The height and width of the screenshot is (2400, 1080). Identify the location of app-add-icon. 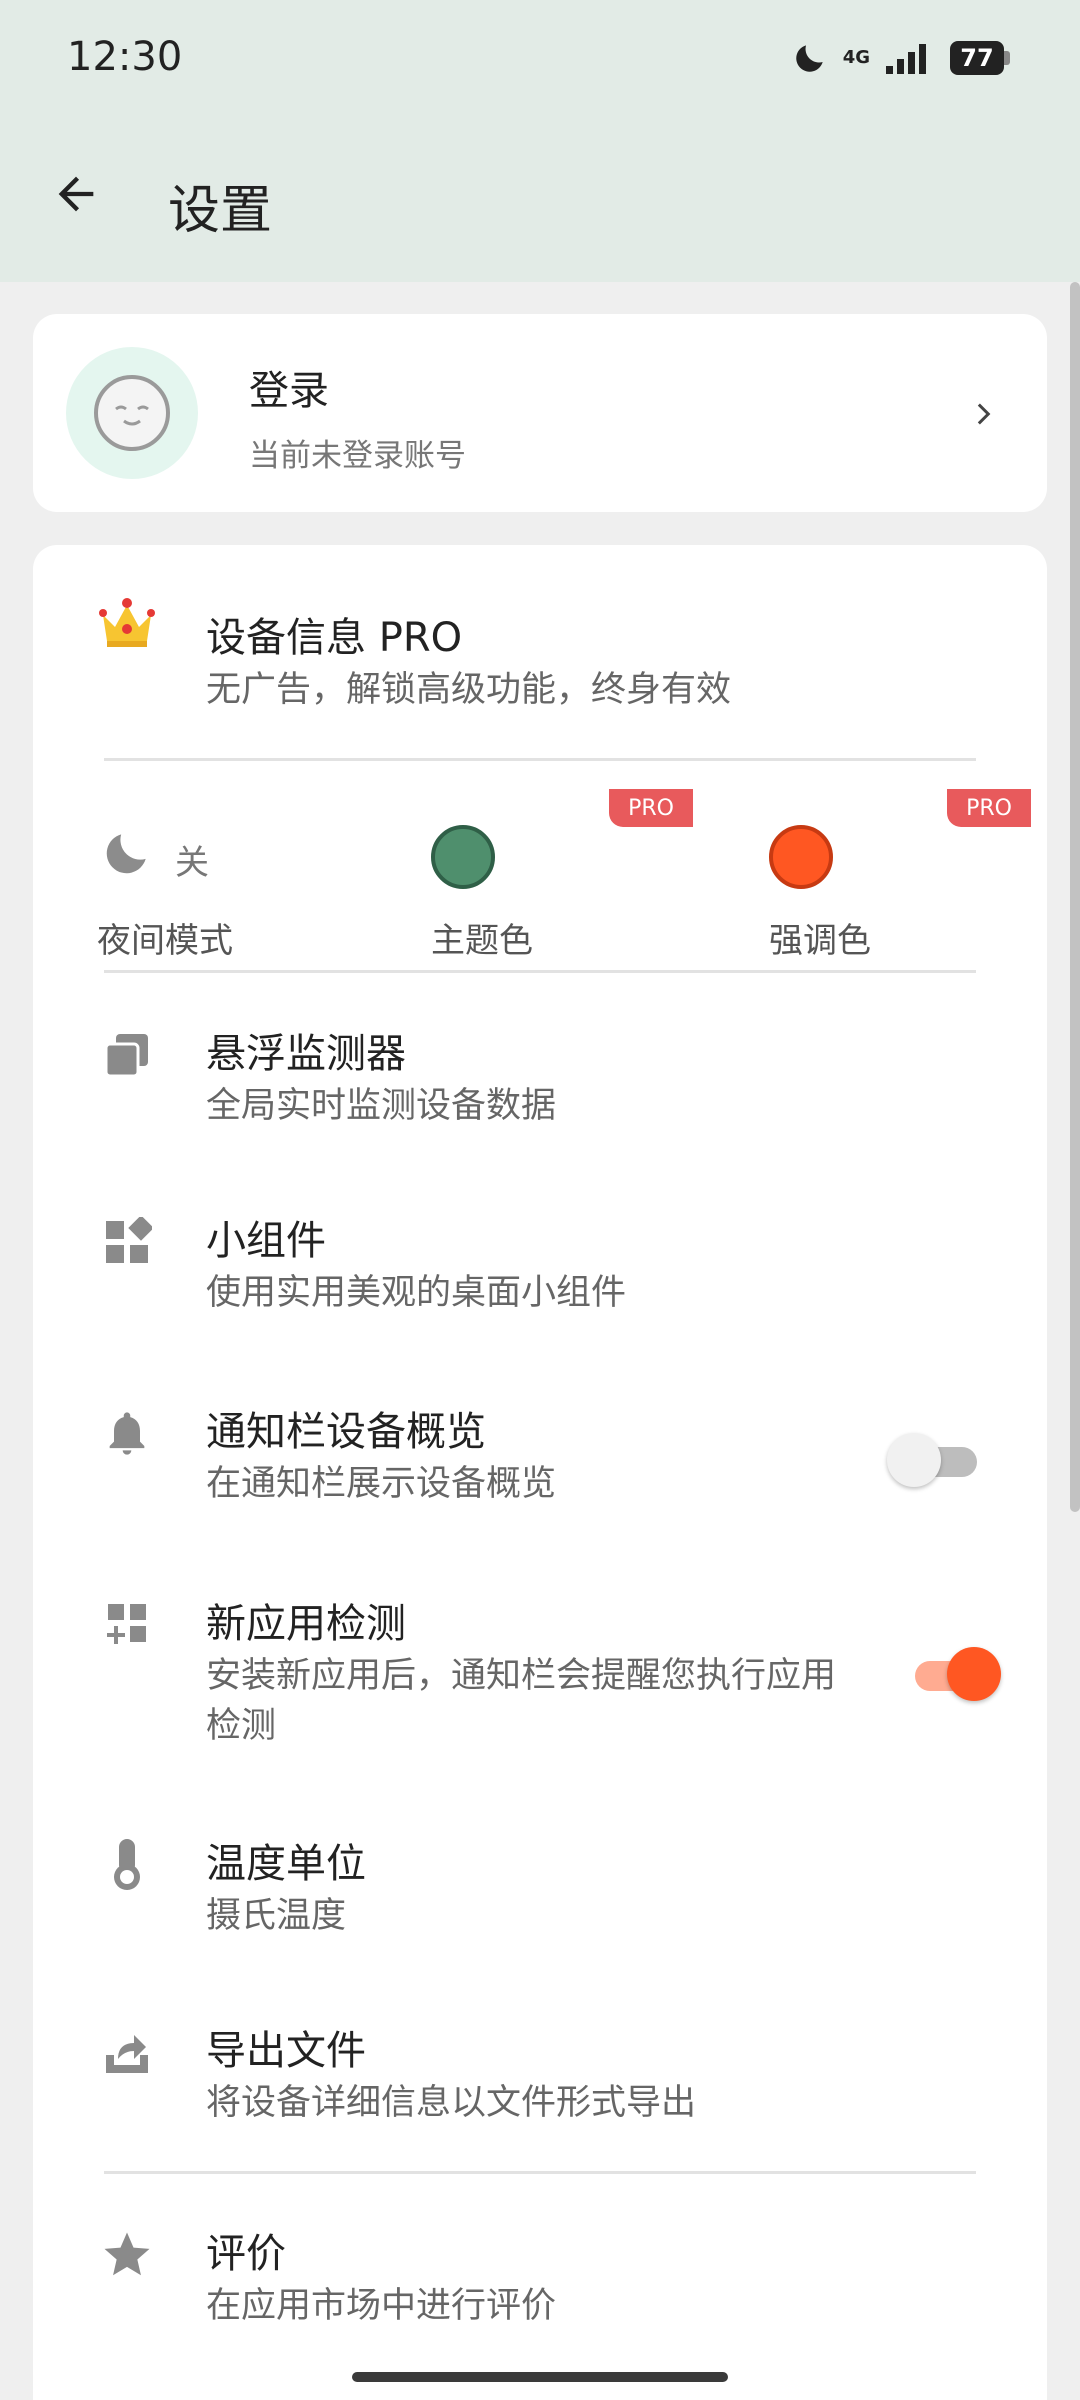
(127, 1625).